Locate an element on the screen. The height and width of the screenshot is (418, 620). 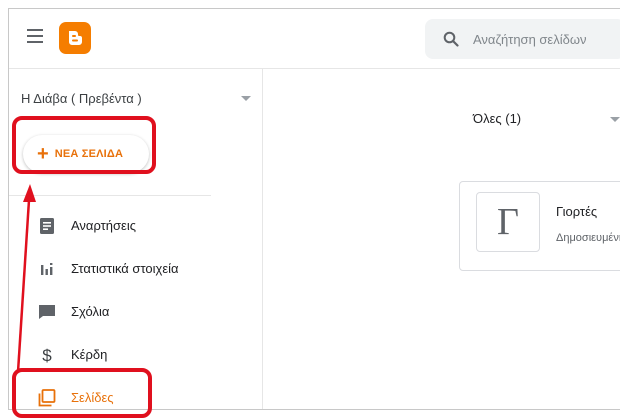
sidebar-item-pages: Σελίδες is located at coordinates (136, 392).